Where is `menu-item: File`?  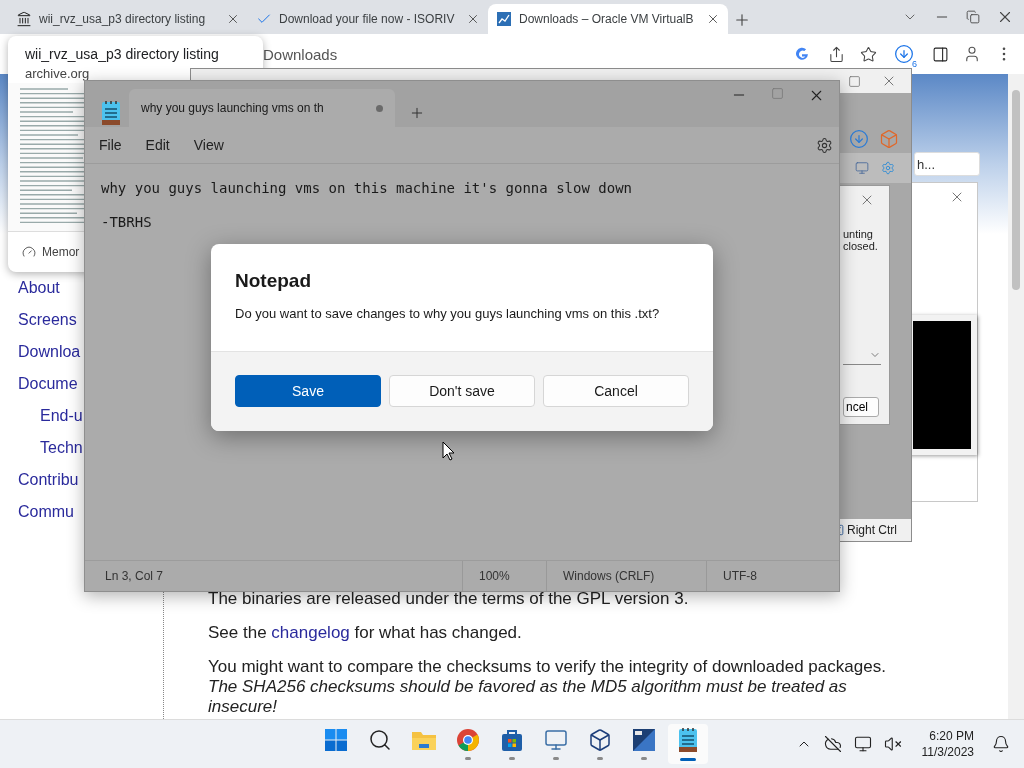 menu-item: File is located at coordinates (110, 145).